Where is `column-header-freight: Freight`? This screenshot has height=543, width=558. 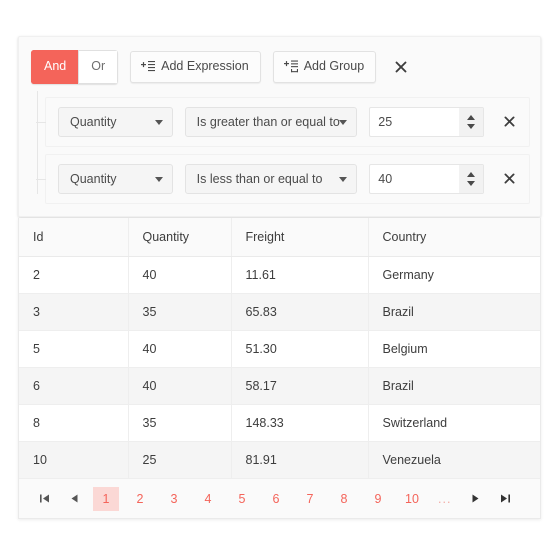 column-header-freight: Freight is located at coordinates (300, 237).